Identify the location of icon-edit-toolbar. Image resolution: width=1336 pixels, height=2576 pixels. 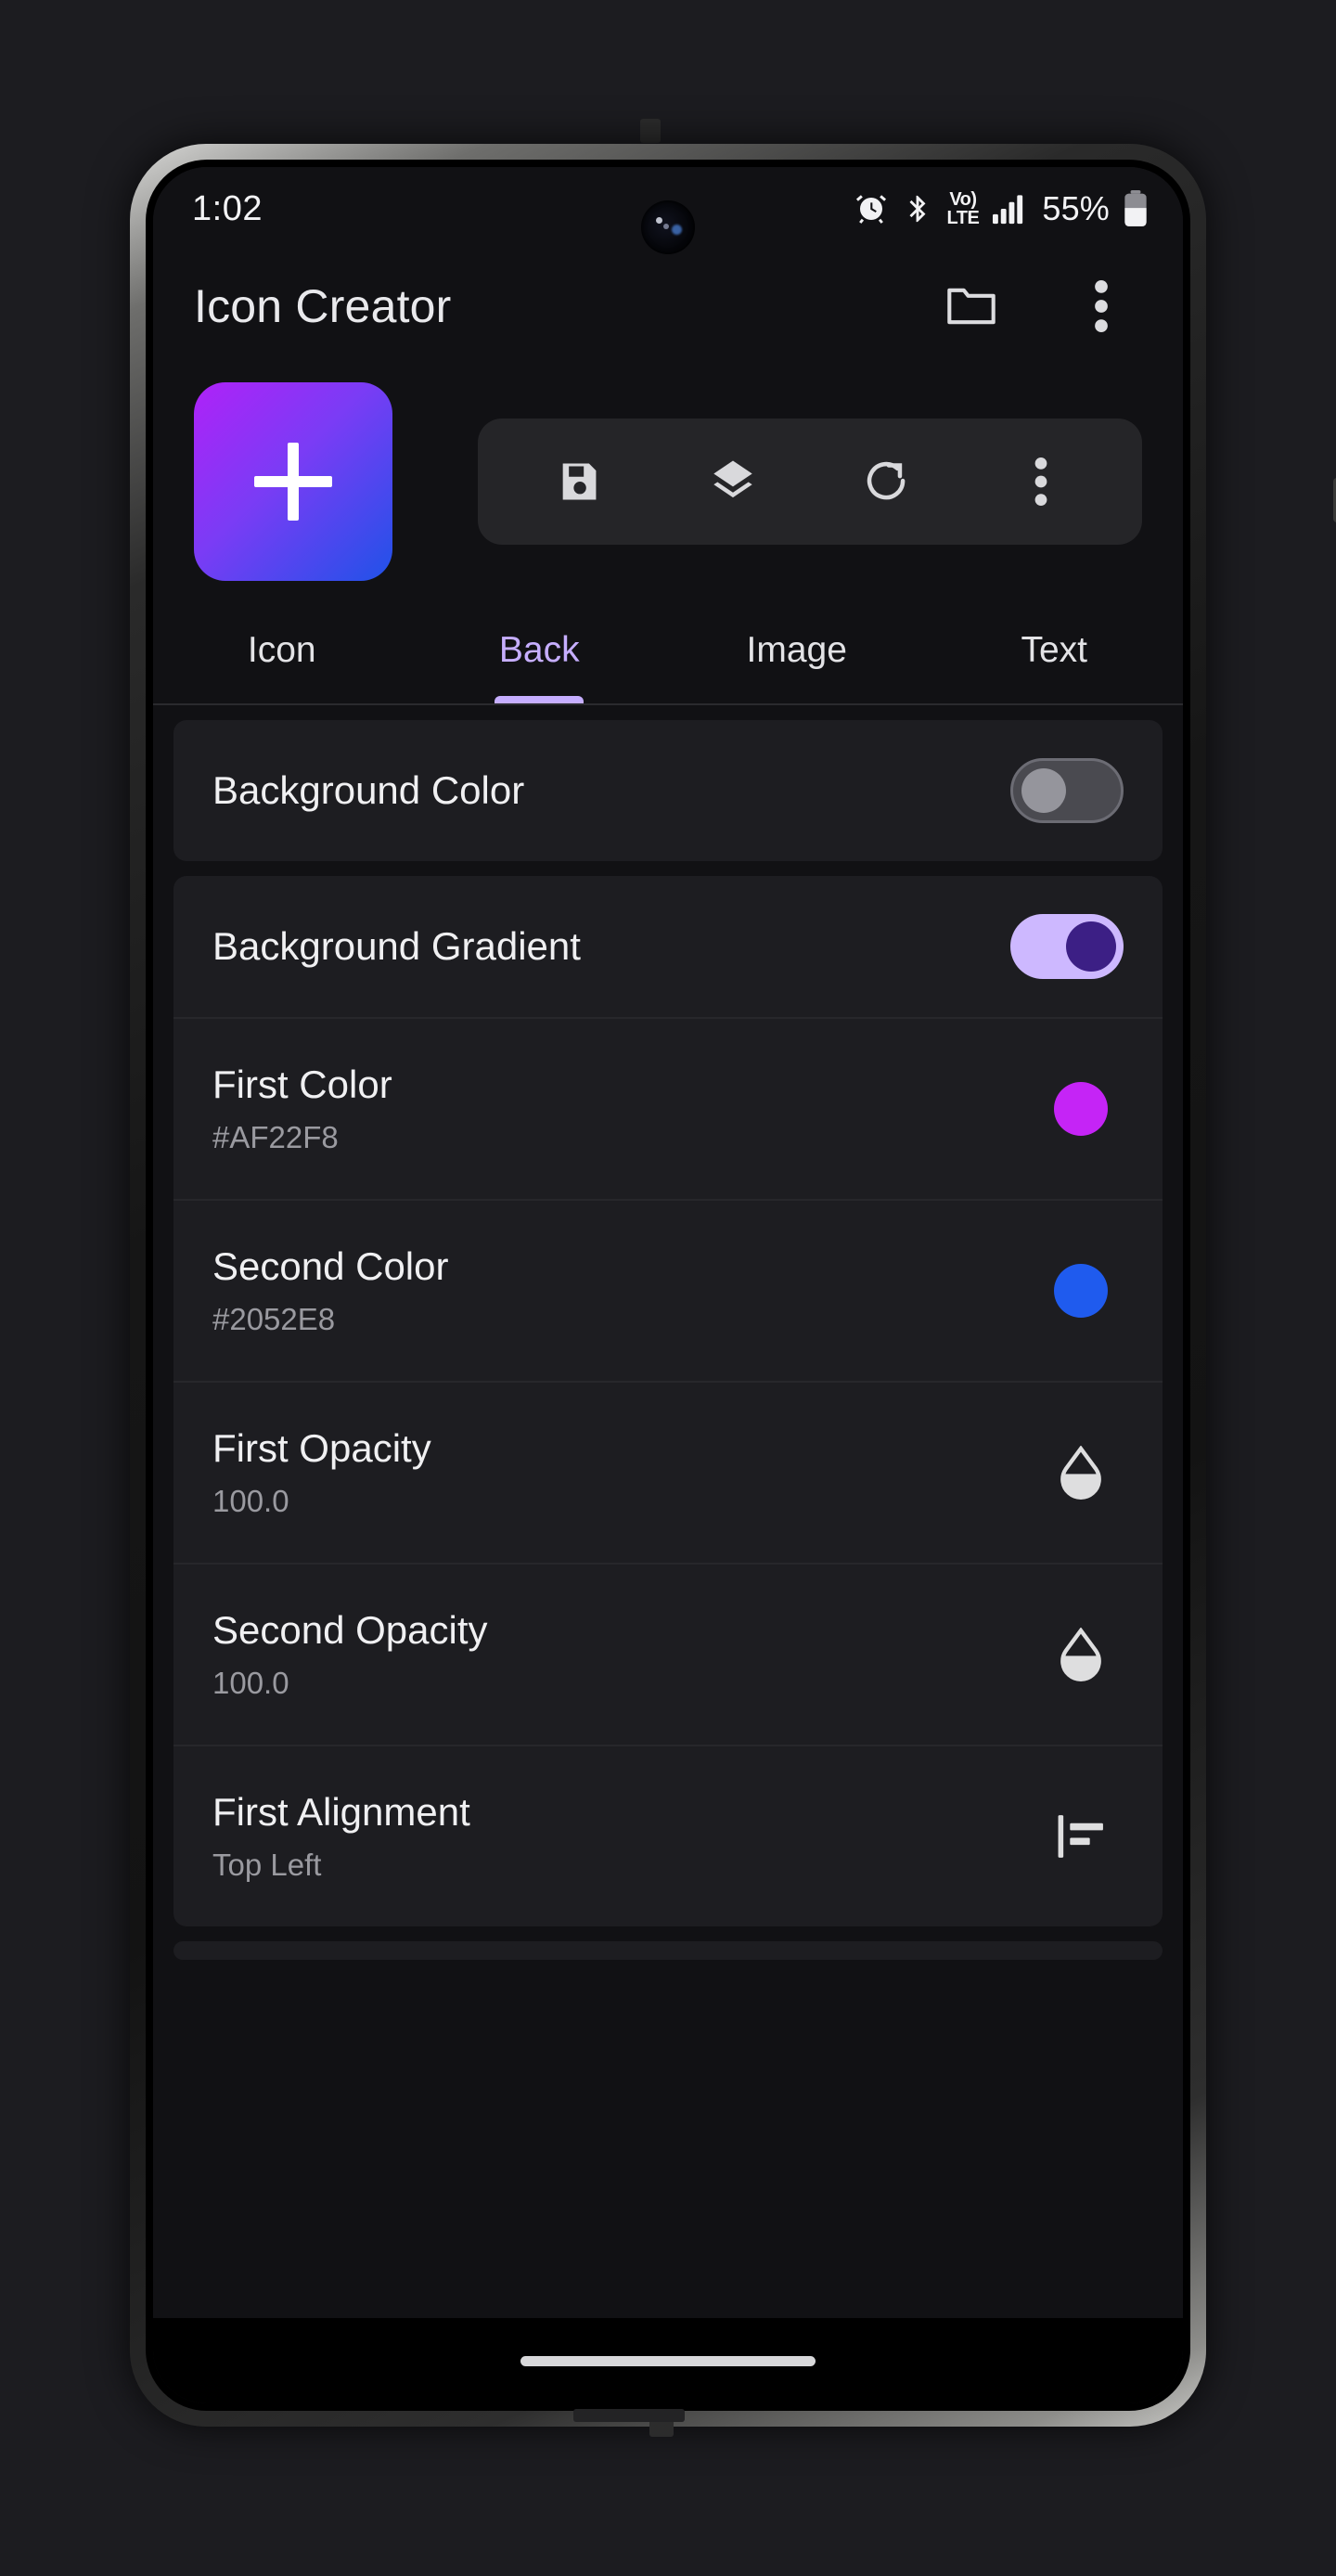
(810, 482).